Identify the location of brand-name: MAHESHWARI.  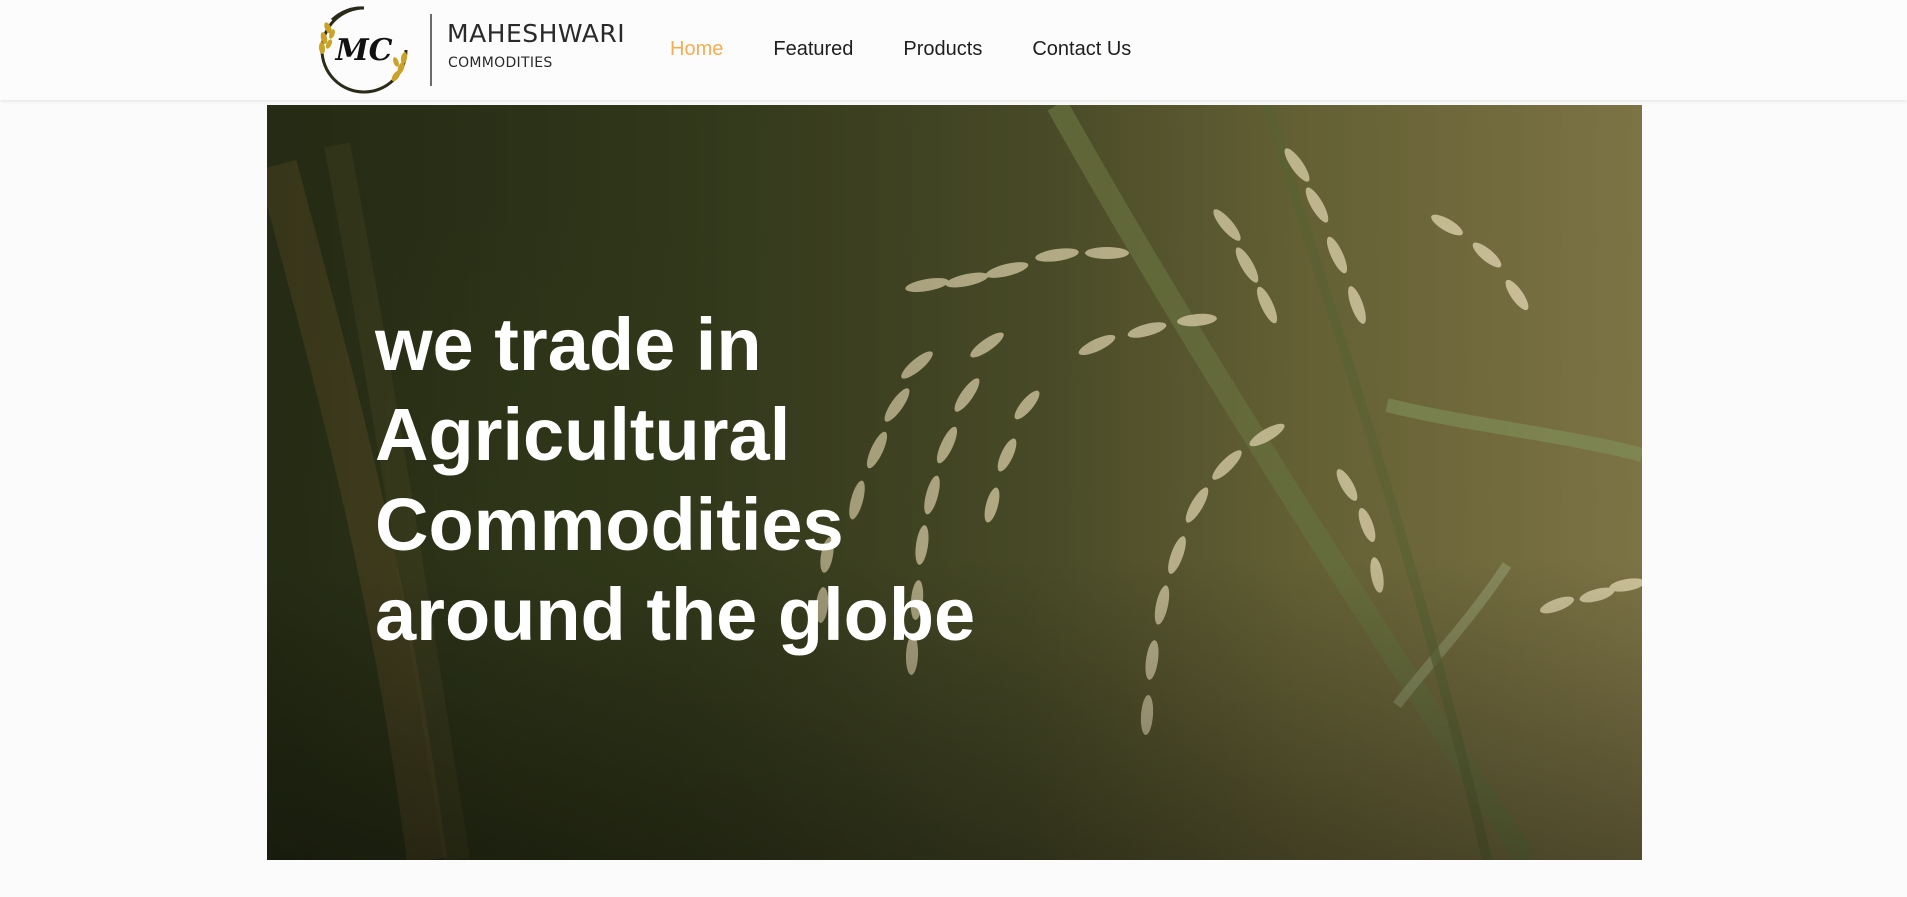
(536, 33).